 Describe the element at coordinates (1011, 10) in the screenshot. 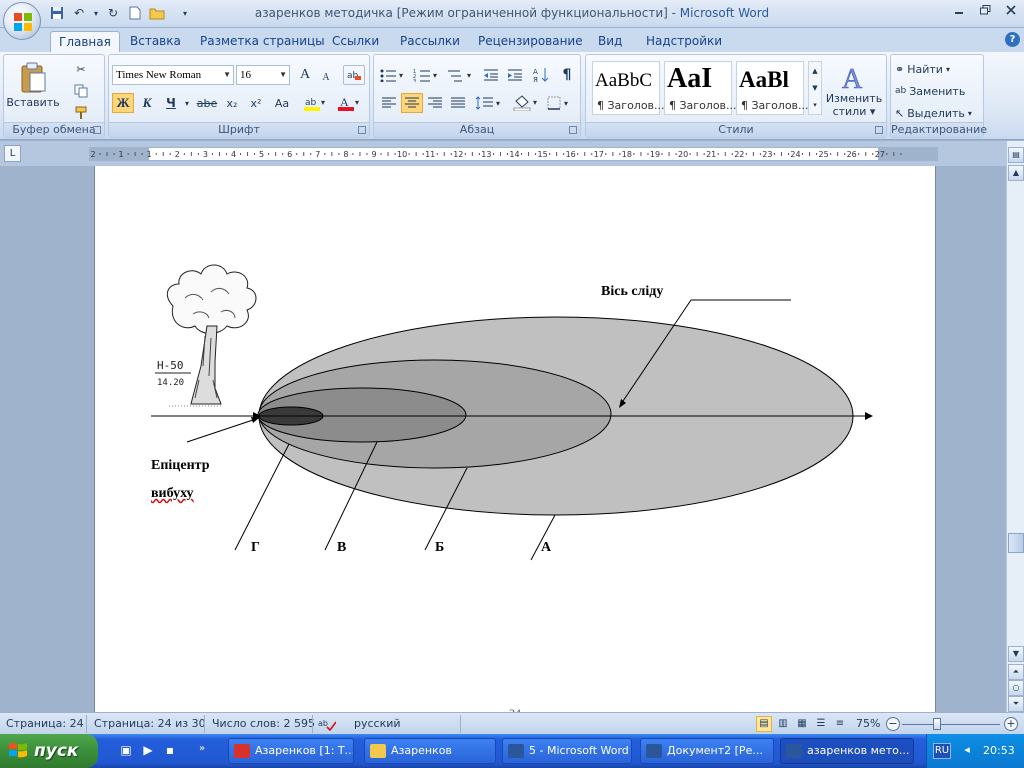

I see `close-button` at that location.